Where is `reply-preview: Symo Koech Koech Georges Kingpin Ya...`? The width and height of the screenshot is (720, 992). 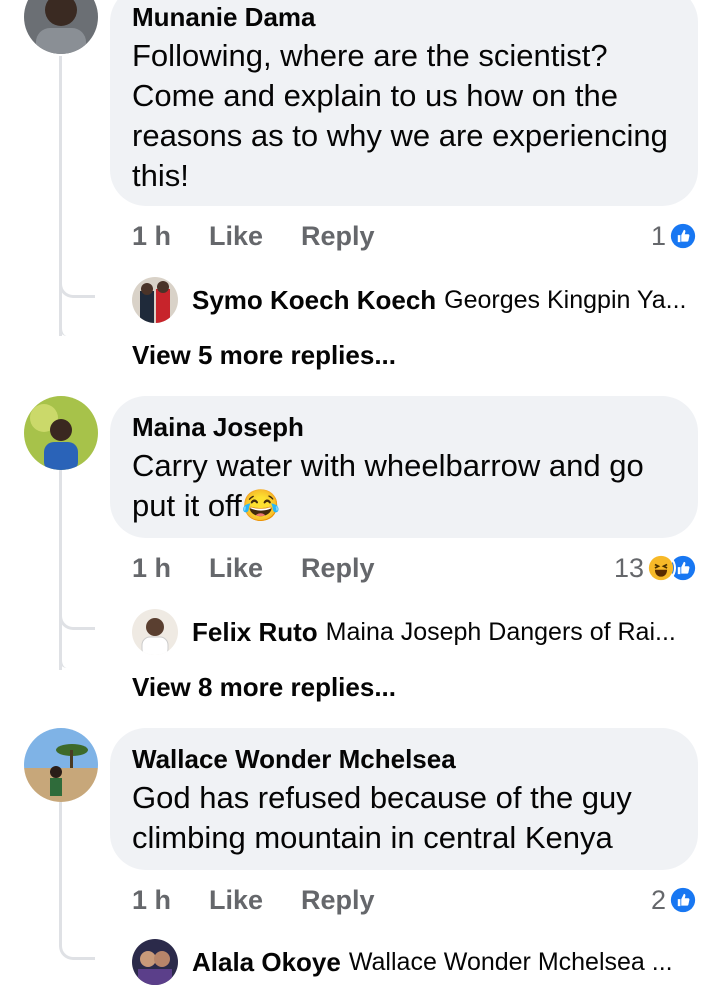
reply-preview: Symo Koech Koech Georges Kingpin Ya... is located at coordinates (409, 300).